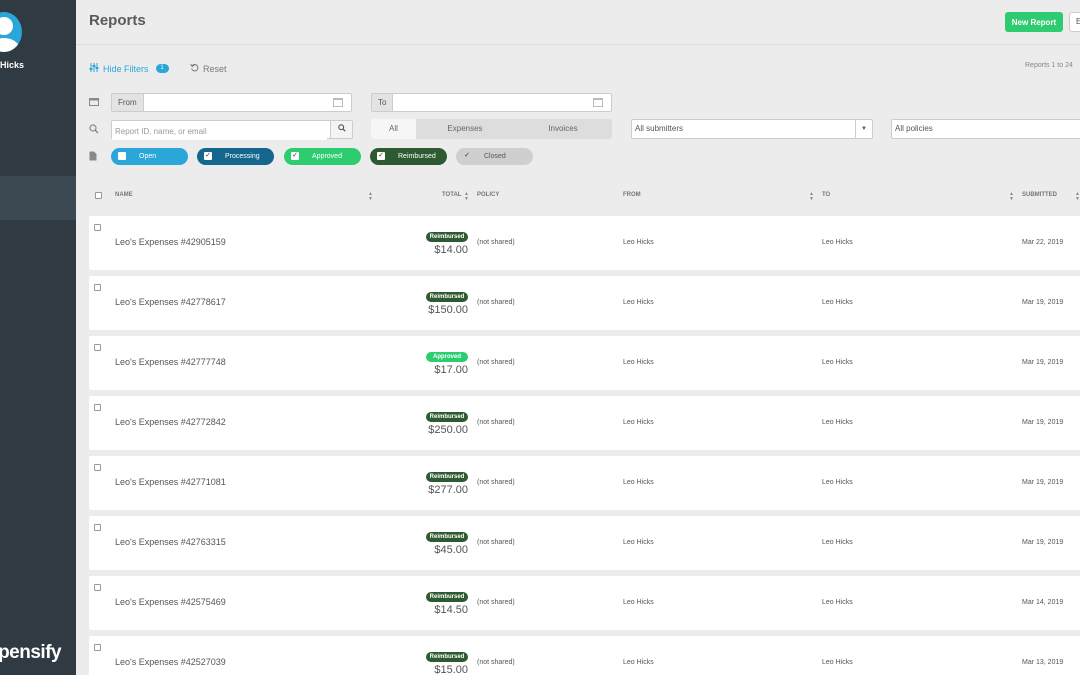 The width and height of the screenshot is (1080, 675). I want to click on reset-label: Reset, so click(215, 68).